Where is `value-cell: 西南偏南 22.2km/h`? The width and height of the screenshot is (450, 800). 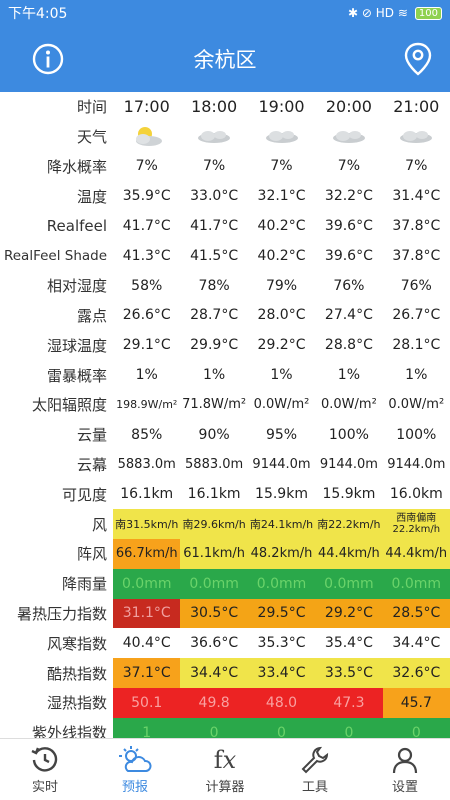
value-cell: 西南偏南 22.2km/h is located at coordinates (416, 524).